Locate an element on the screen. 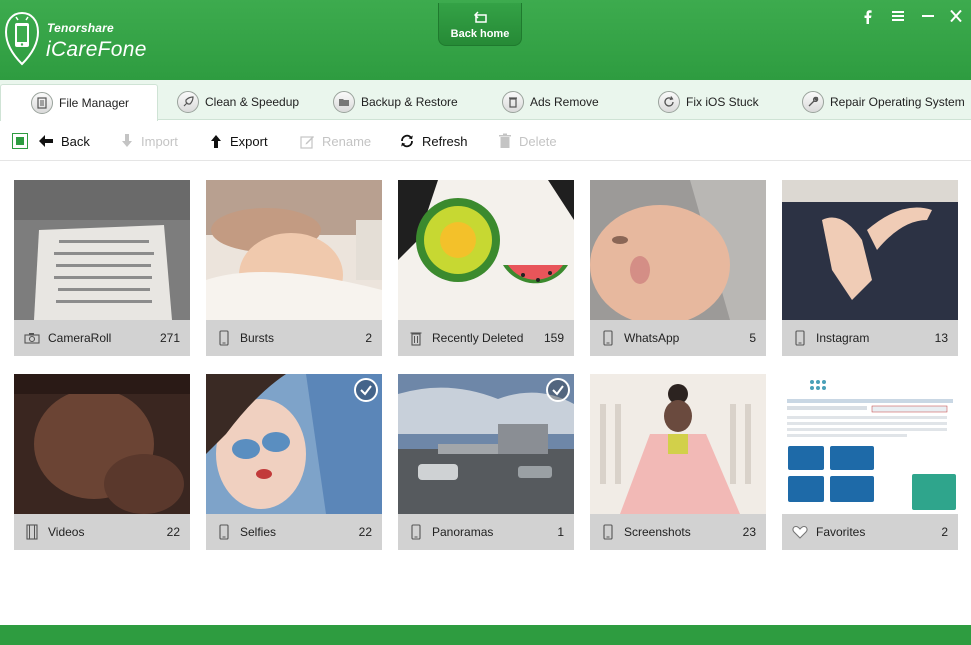 This screenshot has height=645, width=971. album-label: Selfies is located at coordinates (258, 532).